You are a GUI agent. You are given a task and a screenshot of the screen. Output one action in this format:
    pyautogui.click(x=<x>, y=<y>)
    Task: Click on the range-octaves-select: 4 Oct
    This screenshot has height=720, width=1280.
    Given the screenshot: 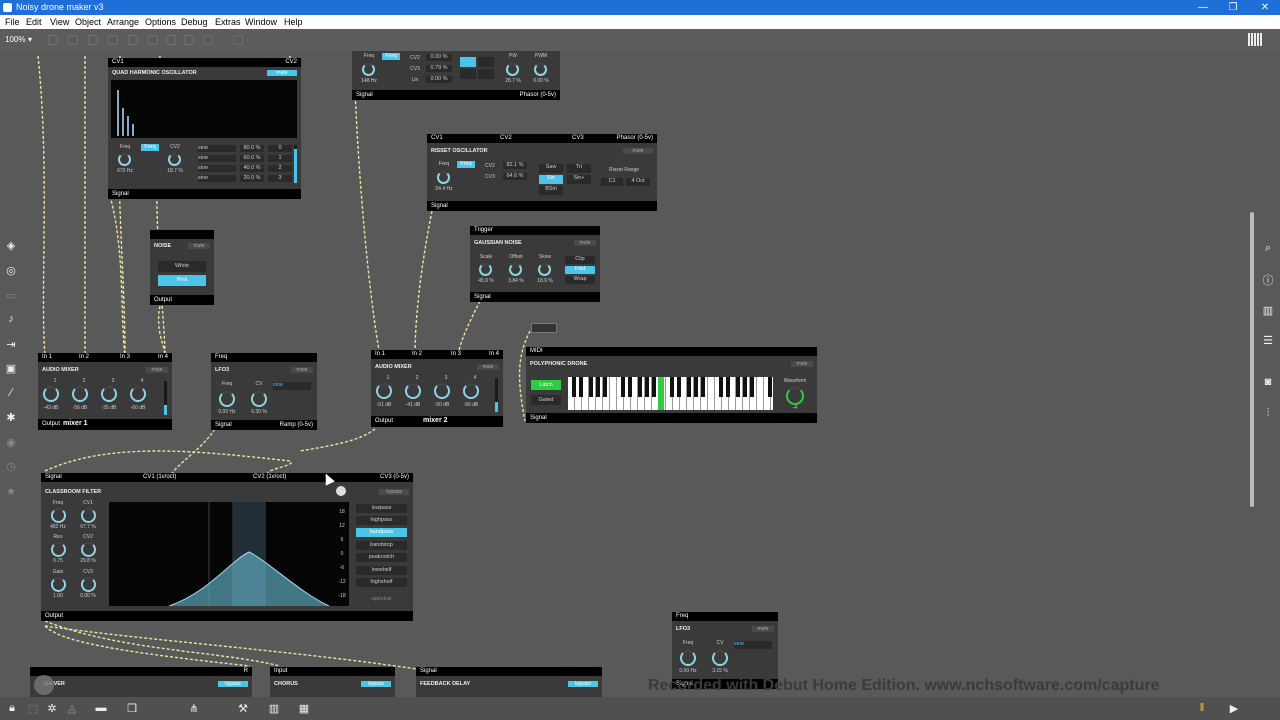 What is the action you would take?
    pyautogui.click(x=638, y=182)
    